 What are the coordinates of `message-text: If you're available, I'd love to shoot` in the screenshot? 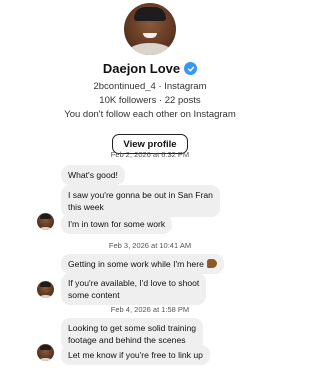 It's located at (134, 283).